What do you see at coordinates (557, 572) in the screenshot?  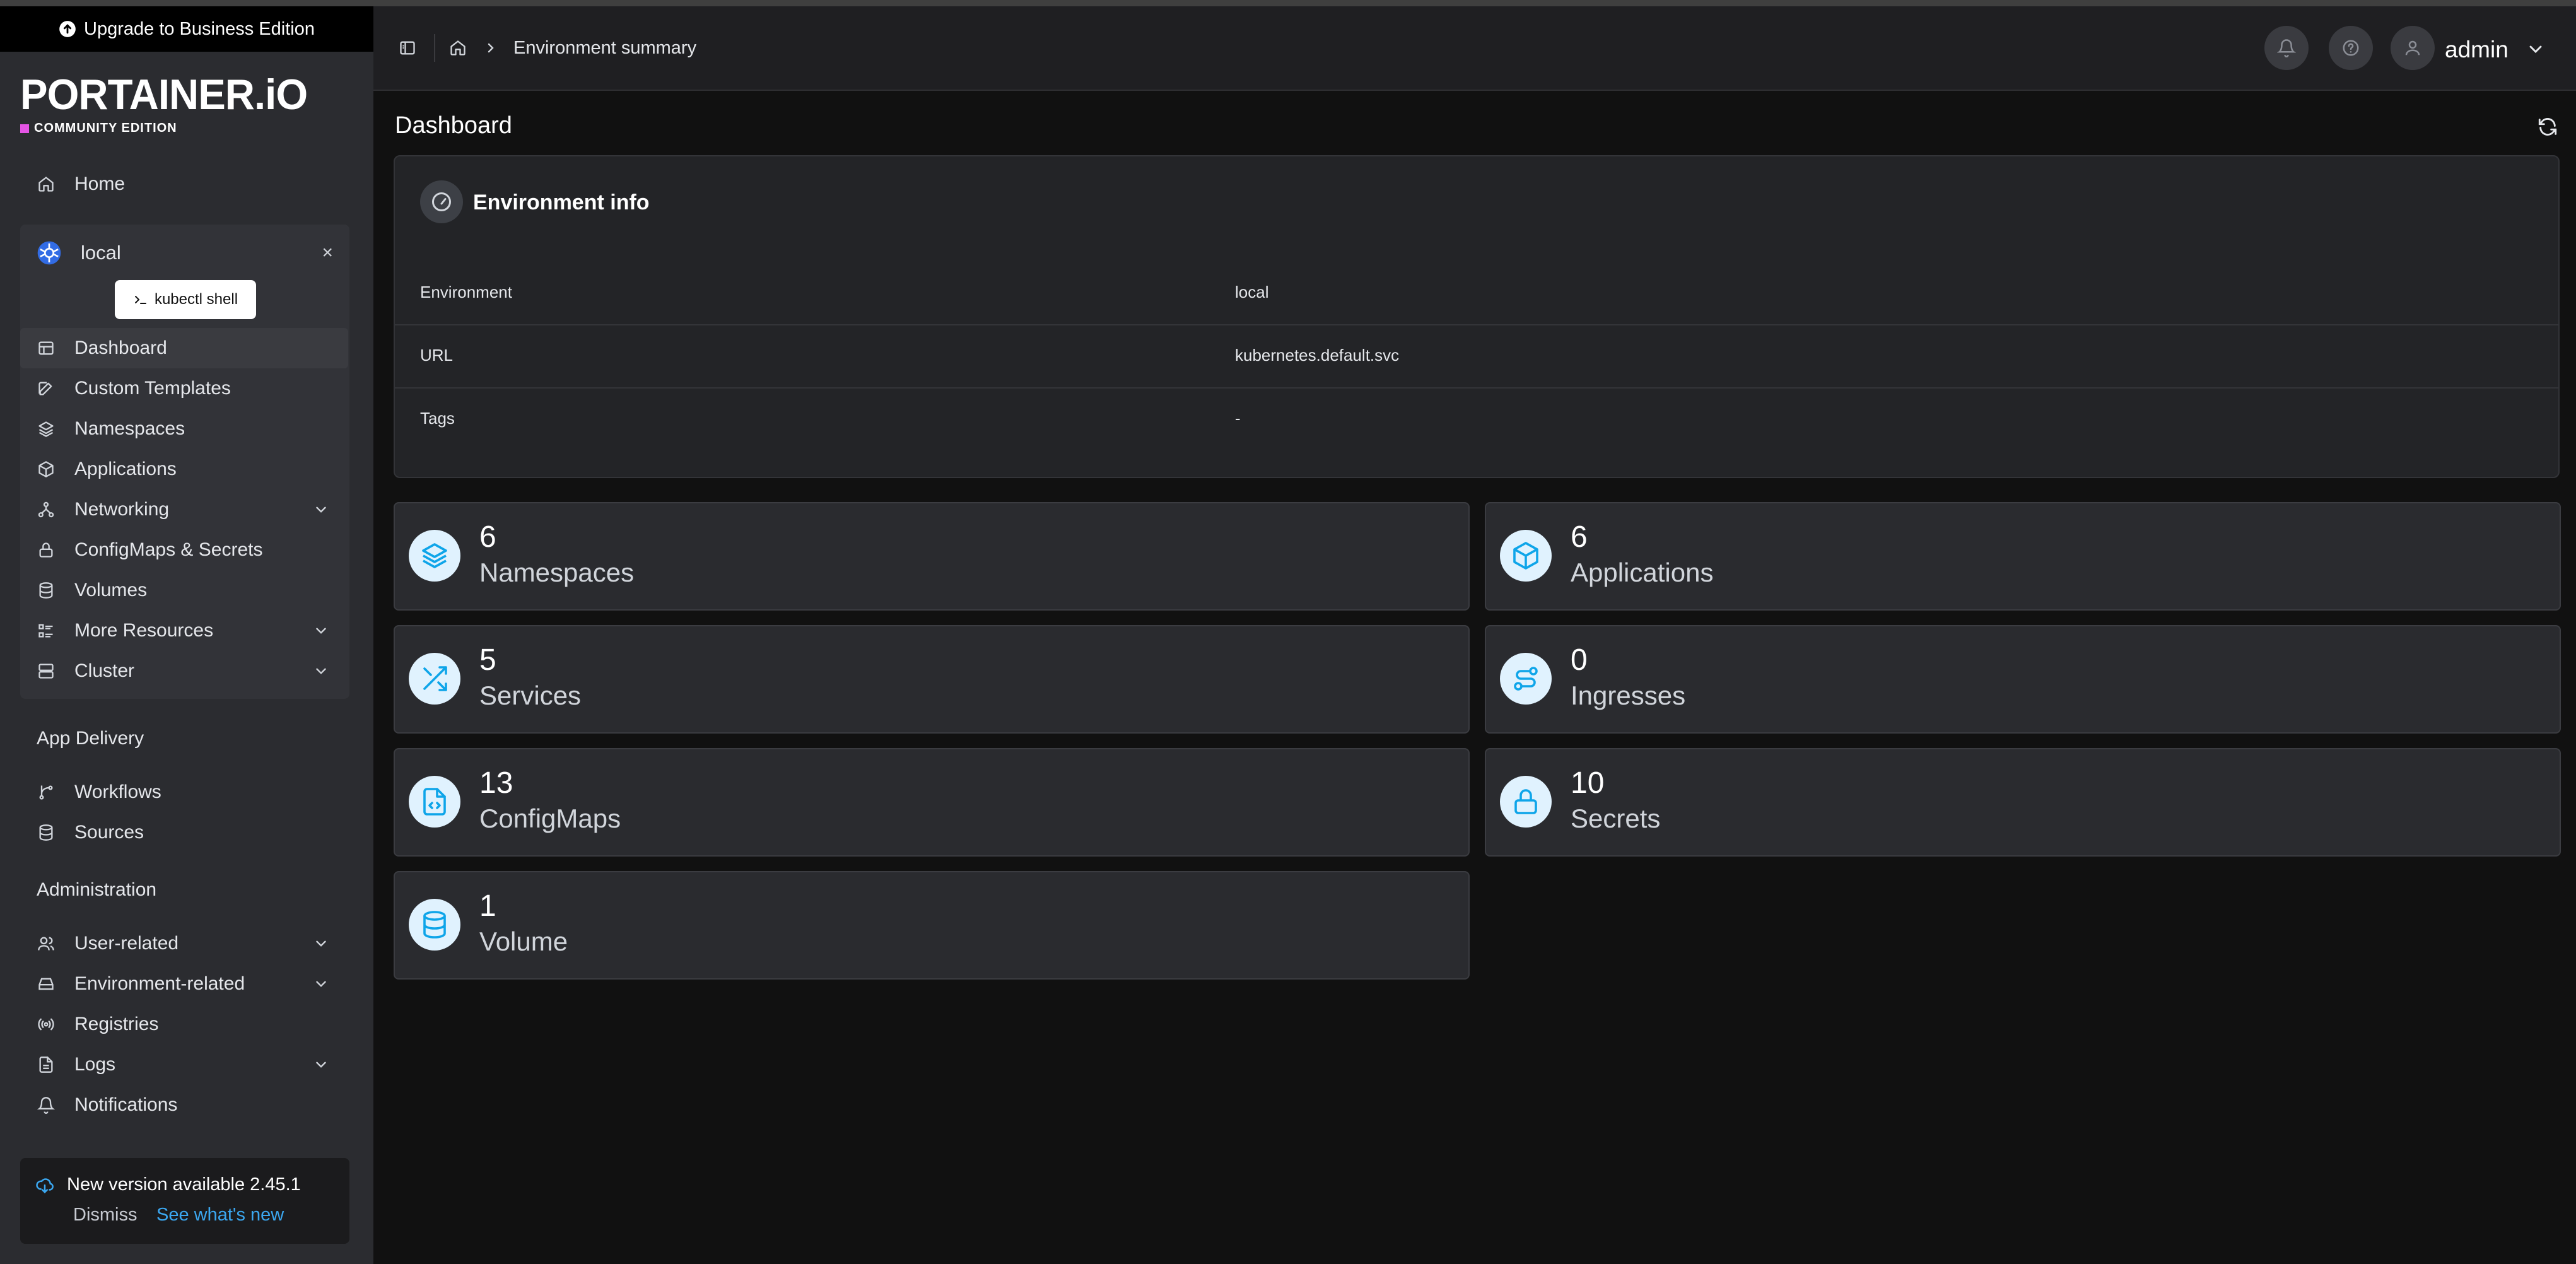 I see `stat-label: Namespaces` at bounding box center [557, 572].